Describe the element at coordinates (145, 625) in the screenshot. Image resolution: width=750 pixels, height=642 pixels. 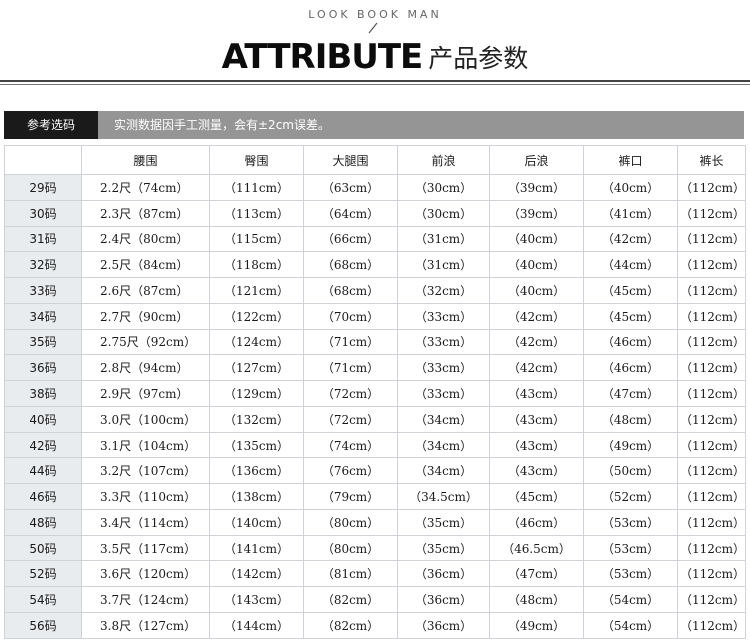
I see `cell-waist: 3.8尺（127cm）` at that location.